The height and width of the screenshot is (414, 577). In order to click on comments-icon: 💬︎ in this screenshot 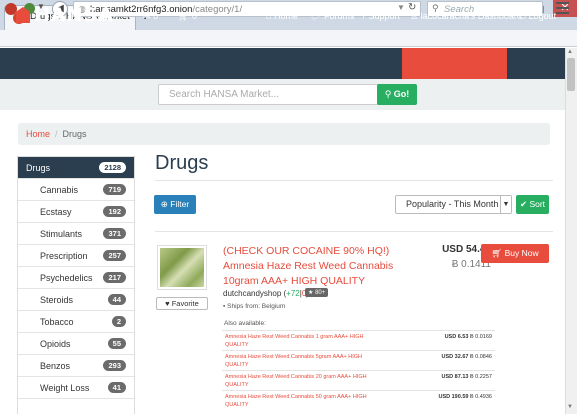, I will do `click(316, 16)`.